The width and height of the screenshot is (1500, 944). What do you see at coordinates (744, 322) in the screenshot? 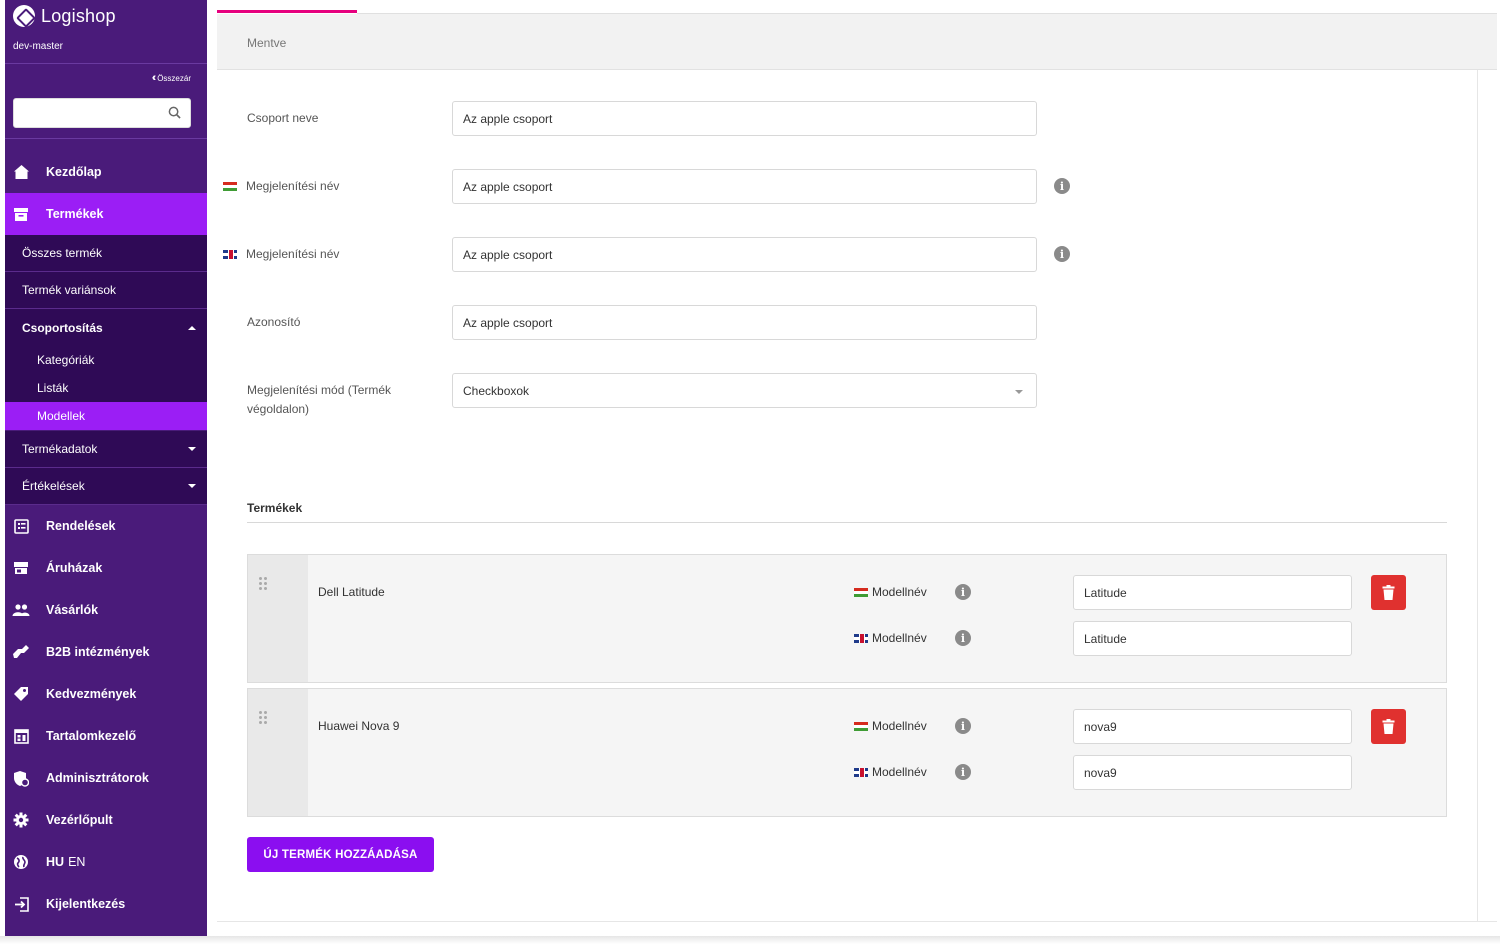
I see `identifier-input: Az apple csoport` at bounding box center [744, 322].